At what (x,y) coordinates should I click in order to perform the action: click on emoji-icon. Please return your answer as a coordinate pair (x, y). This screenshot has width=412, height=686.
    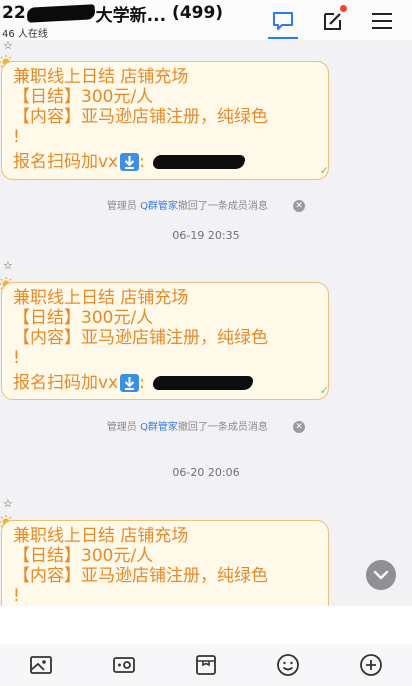
    Looking at the image, I should click on (288, 665).